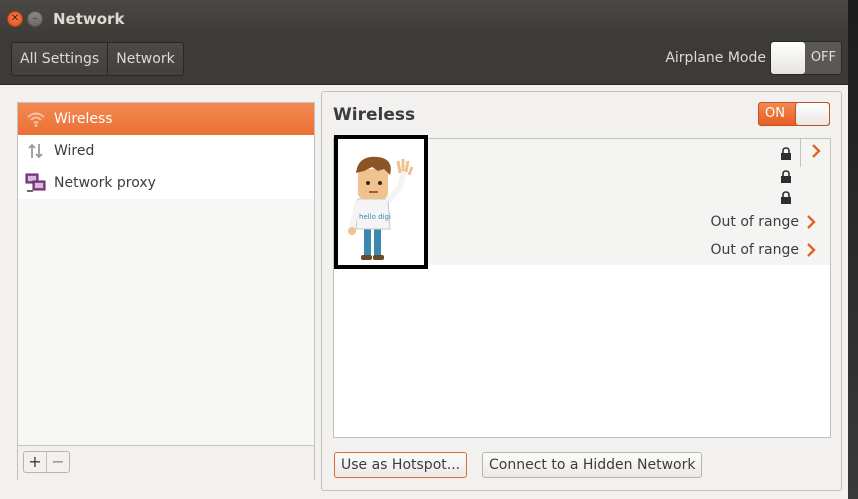 This screenshot has height=499, width=858. I want to click on sidebar-item-wired: Wired, so click(166, 151).